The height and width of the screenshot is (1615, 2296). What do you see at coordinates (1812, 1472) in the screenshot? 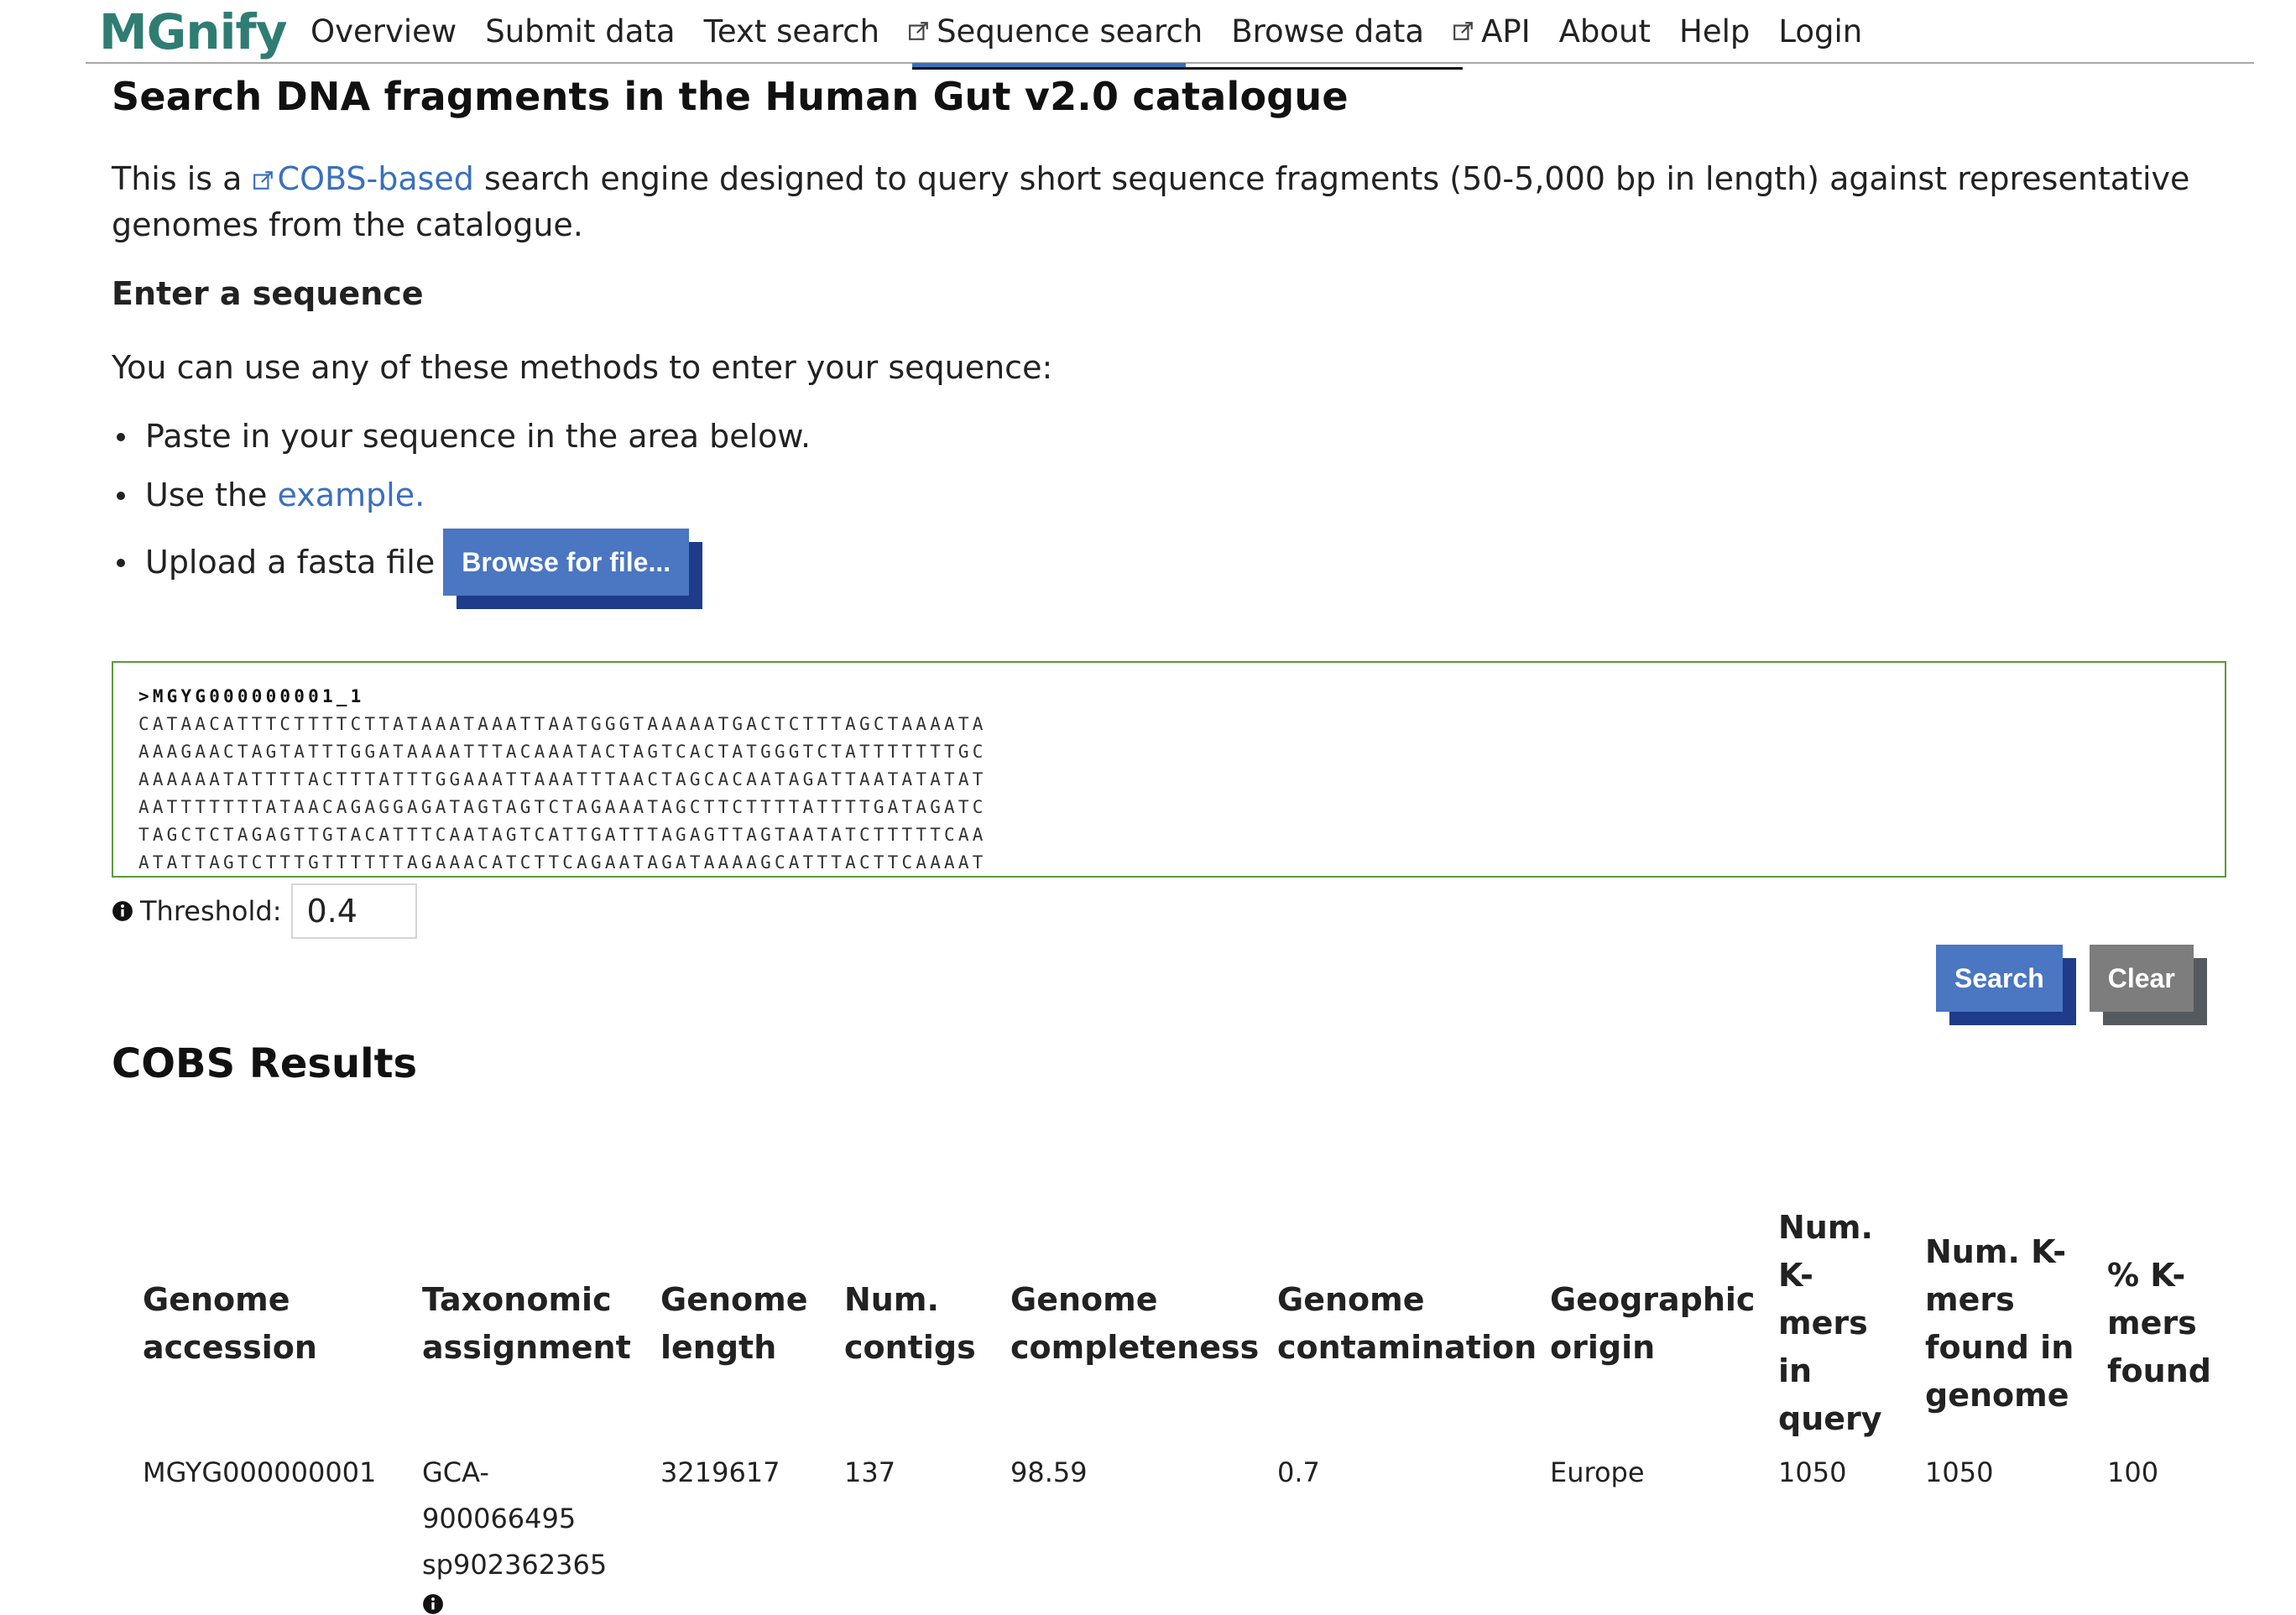
I see `kmers-query-cell: 1050` at bounding box center [1812, 1472].